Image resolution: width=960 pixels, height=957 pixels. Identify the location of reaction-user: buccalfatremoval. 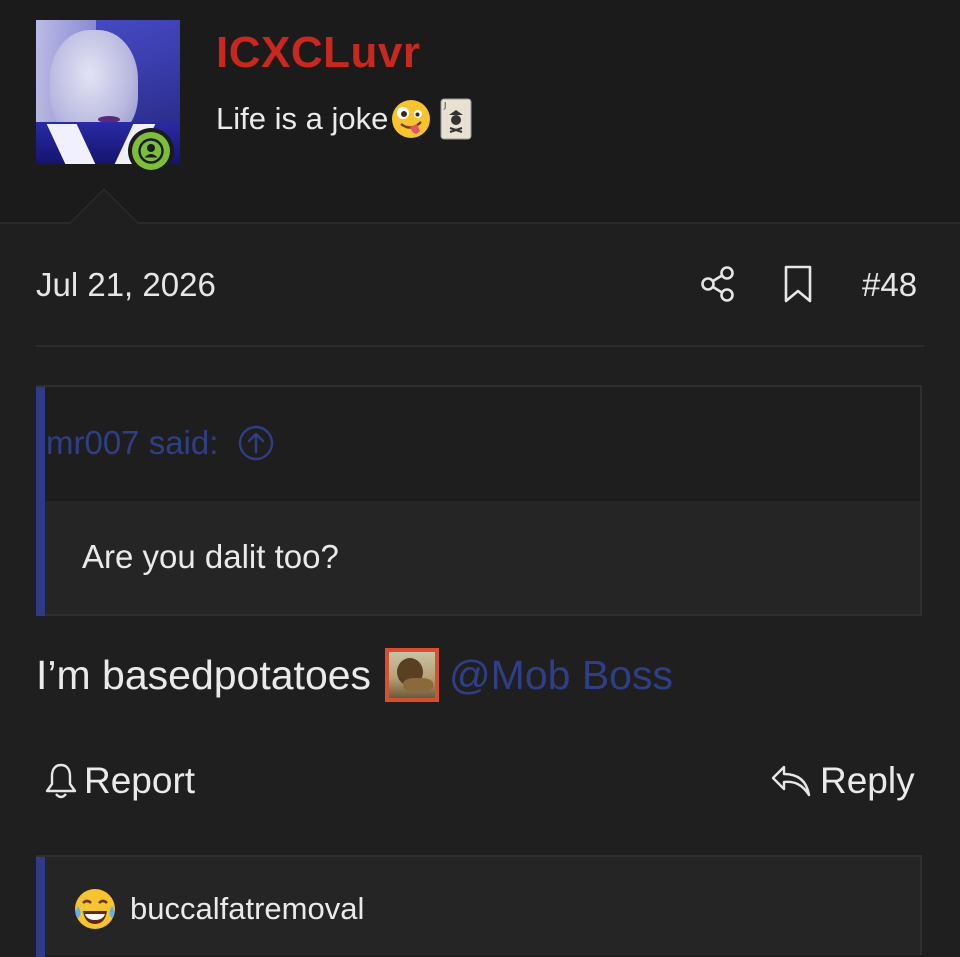
(247, 909).